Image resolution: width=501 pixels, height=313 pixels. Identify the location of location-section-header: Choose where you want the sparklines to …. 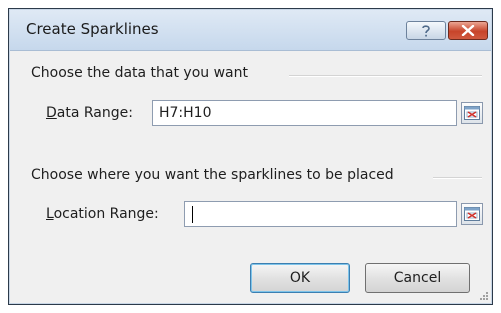
(212, 175).